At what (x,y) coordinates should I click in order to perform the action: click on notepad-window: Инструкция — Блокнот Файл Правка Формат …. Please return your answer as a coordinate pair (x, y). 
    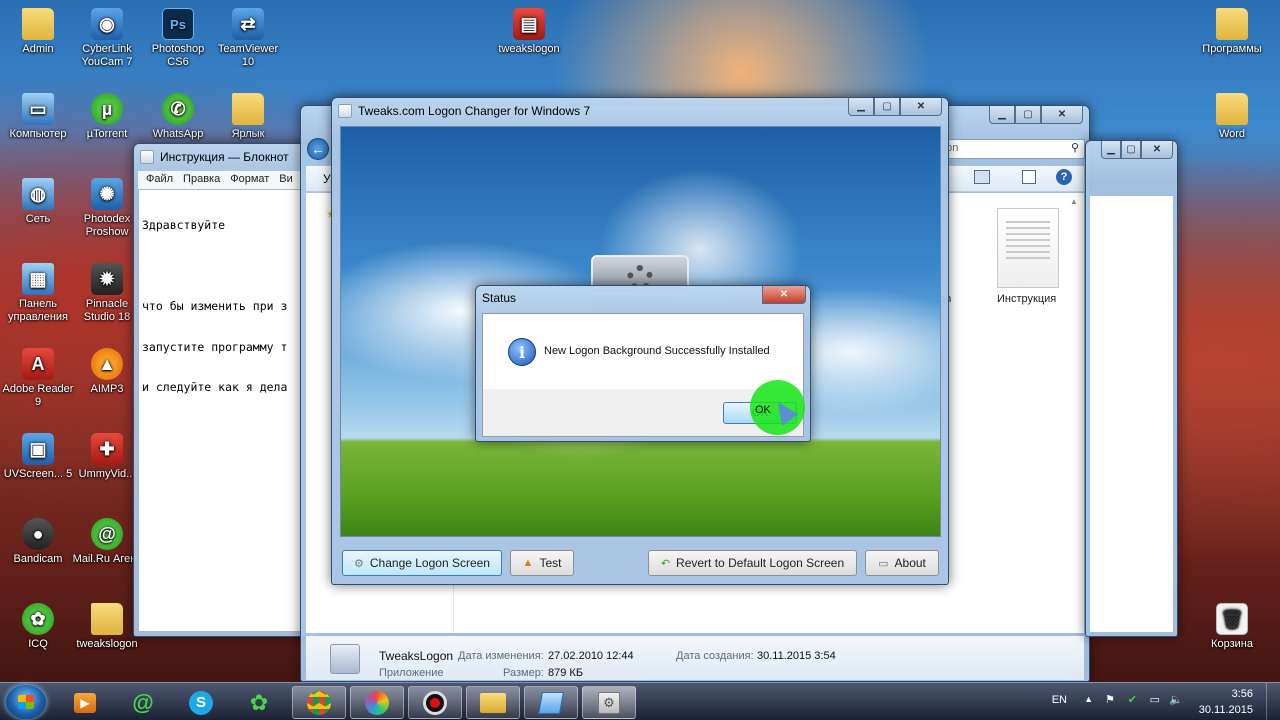
    Looking at the image, I should click on (225, 390).